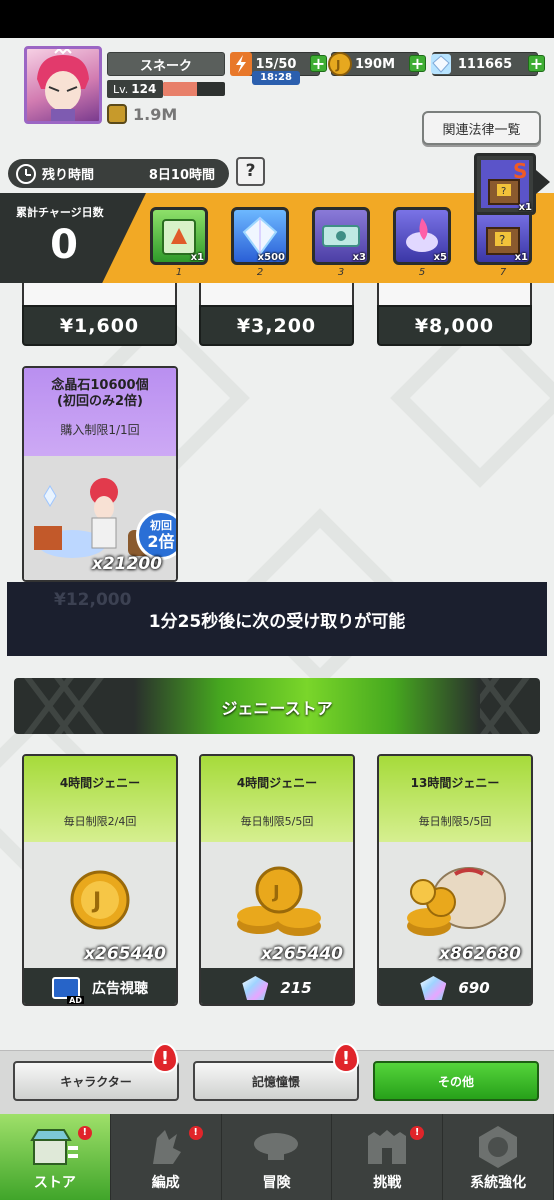  Describe the element at coordinates (100, 430) in the screenshot. I see `crystal-offer-limit: 購入制限1/1回` at that location.